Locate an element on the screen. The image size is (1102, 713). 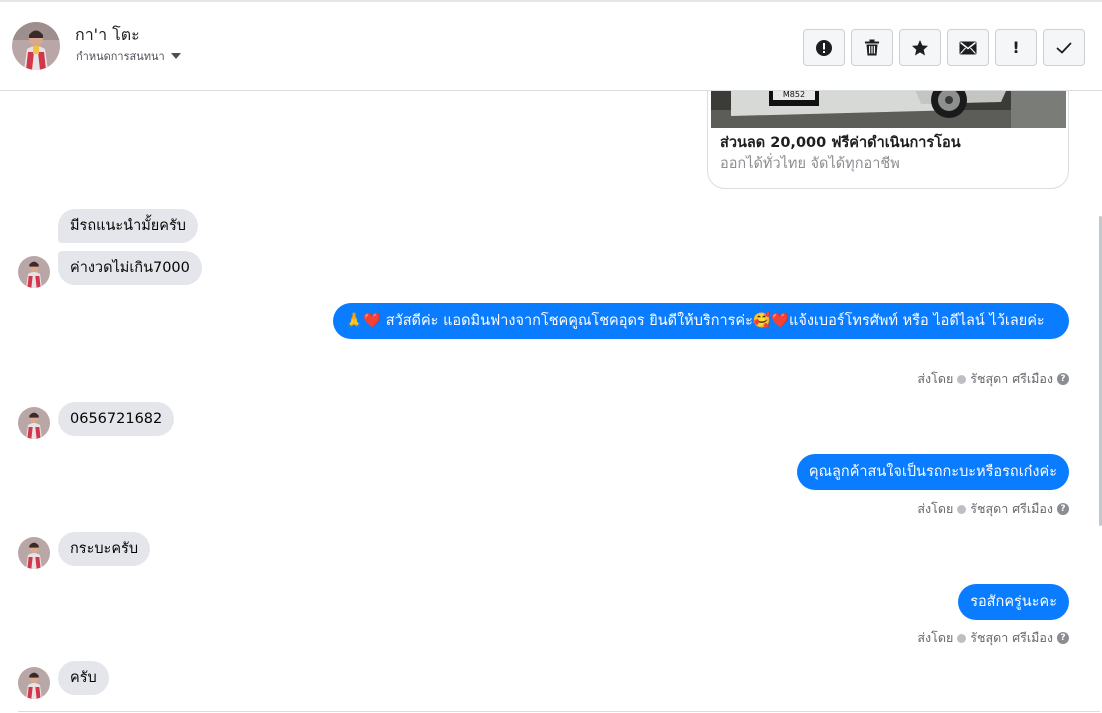
follow-up-button: ! is located at coordinates (1016, 47).